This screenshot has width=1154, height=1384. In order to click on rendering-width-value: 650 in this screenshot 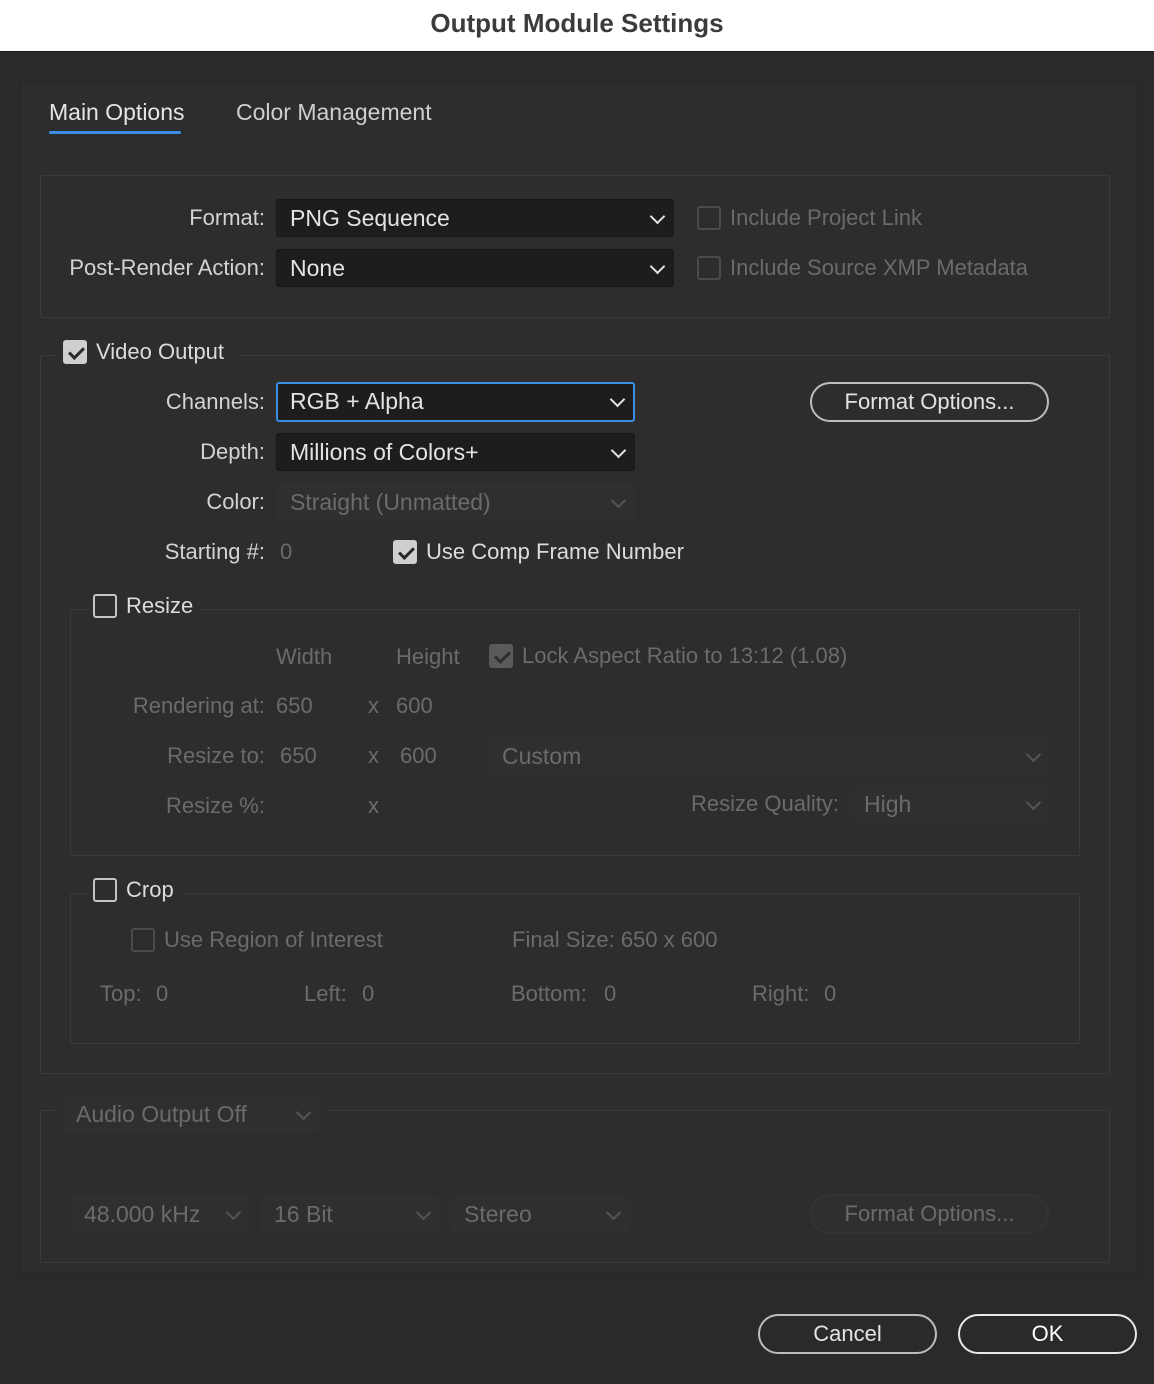, I will do `click(294, 705)`.